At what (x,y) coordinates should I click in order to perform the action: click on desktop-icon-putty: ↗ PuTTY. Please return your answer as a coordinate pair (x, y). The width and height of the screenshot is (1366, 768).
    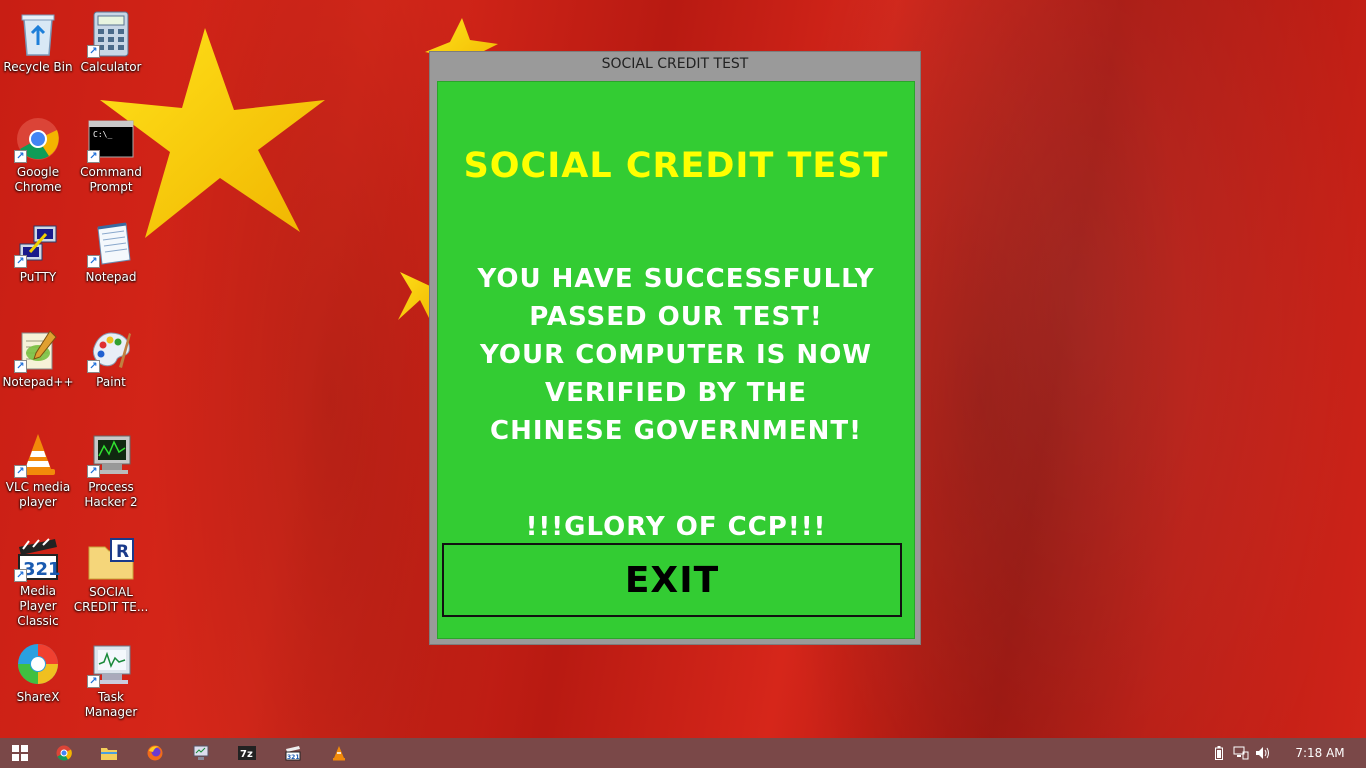
    Looking at the image, I should click on (38, 264).